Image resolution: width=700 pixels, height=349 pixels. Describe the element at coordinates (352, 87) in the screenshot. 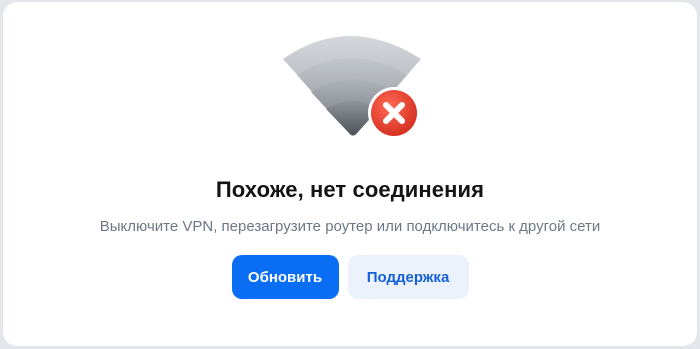

I see `no-connection-illustration` at that location.